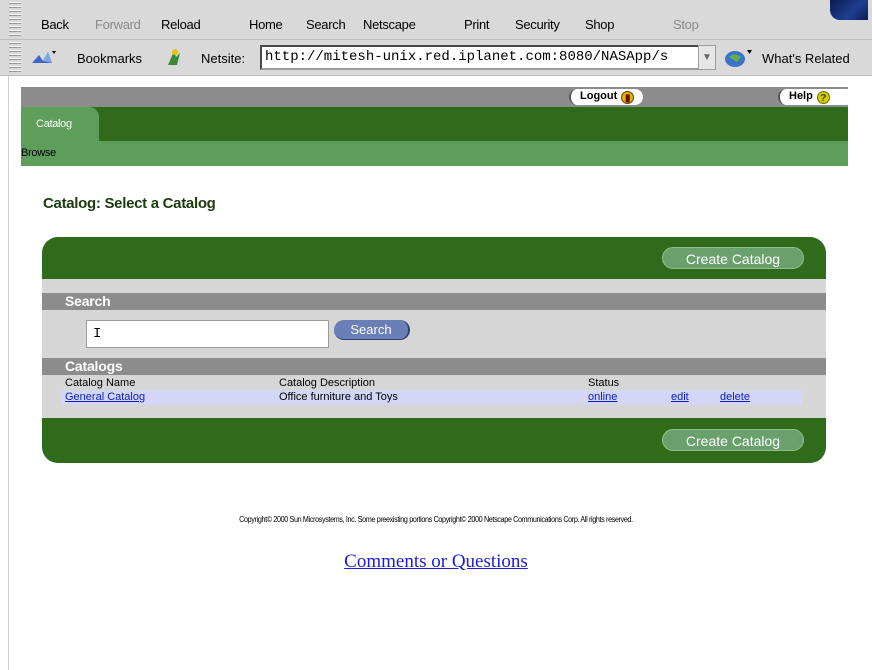  What do you see at coordinates (434, 124) in the screenshot?
I see `tab-bar: Catalog` at bounding box center [434, 124].